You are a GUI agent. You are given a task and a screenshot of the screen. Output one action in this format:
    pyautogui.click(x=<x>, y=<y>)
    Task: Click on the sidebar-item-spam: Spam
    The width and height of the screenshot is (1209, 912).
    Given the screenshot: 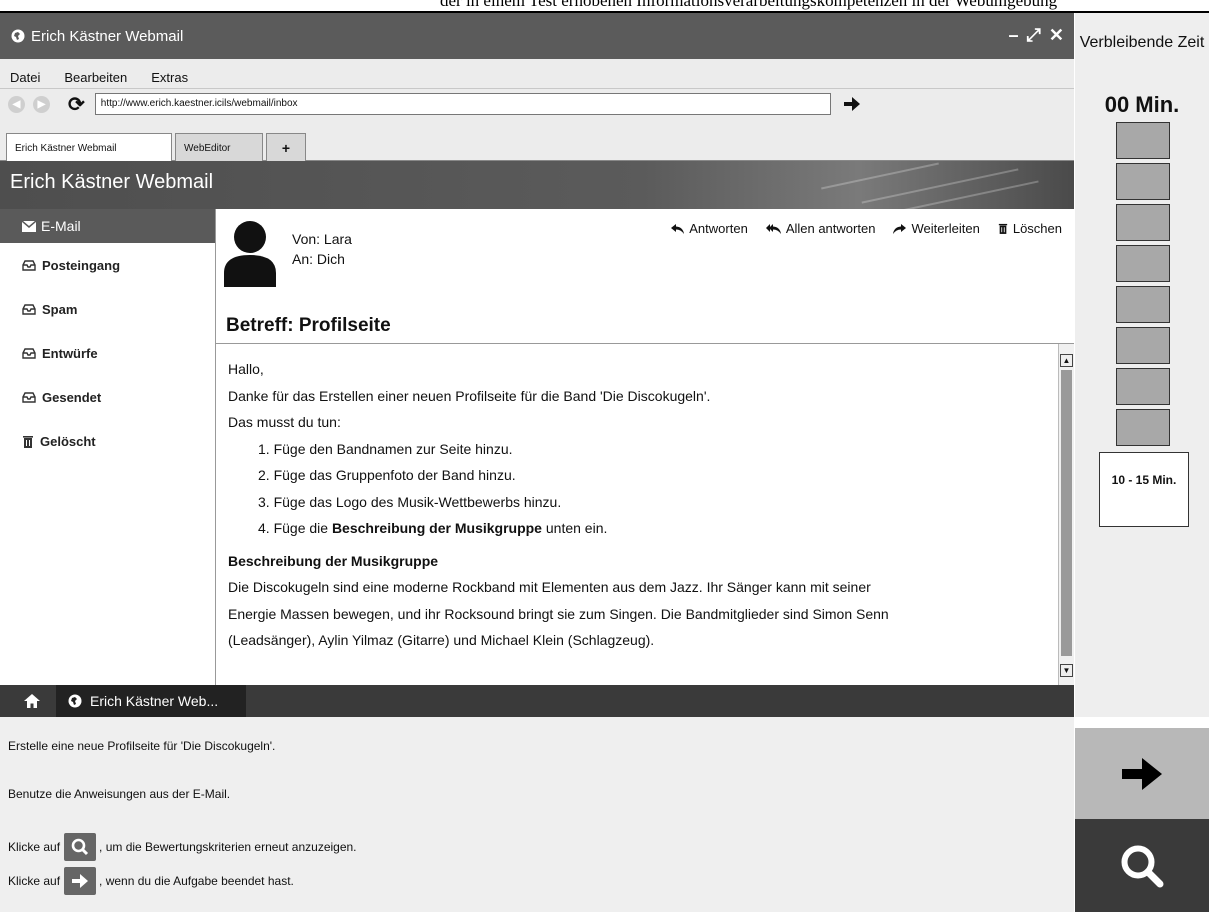 What is the action you would take?
    pyautogui.click(x=107, y=309)
    